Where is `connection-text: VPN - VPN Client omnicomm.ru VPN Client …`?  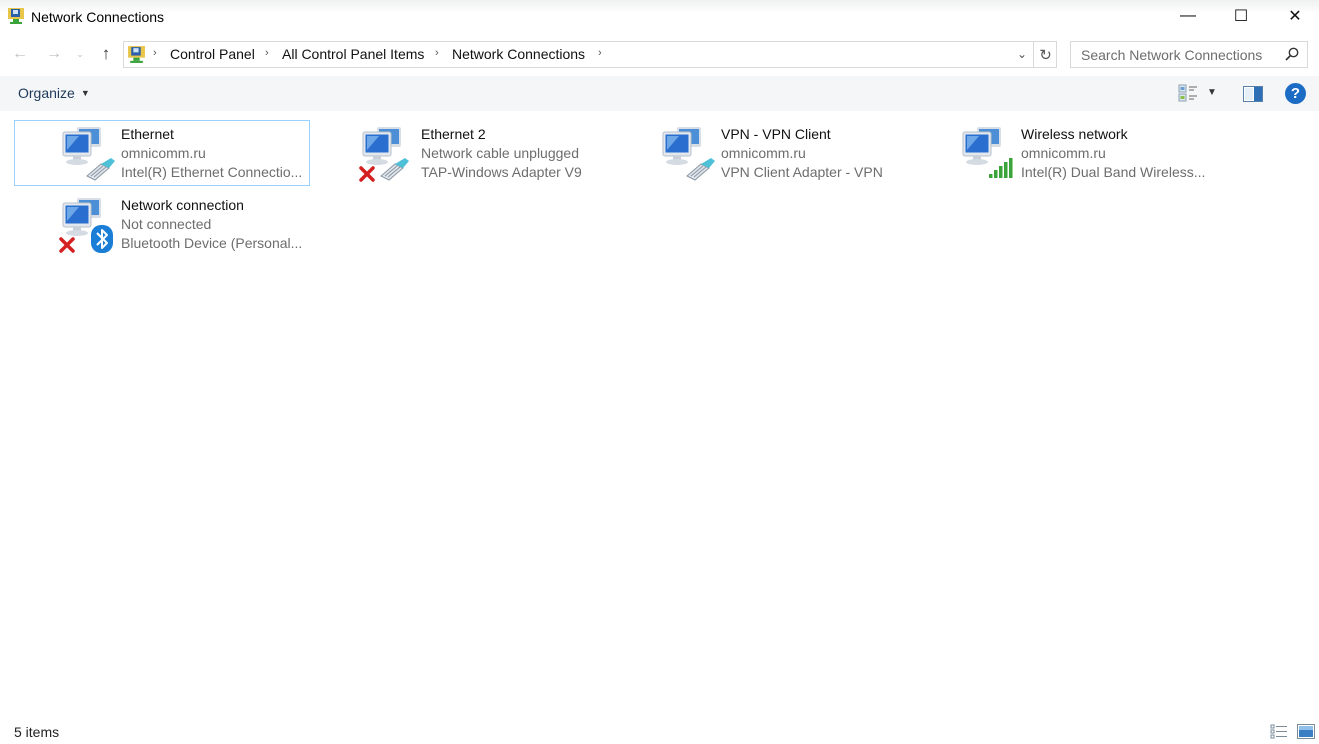 connection-text: VPN - VPN Client omnicomm.ru VPN Client … is located at coordinates (814, 153).